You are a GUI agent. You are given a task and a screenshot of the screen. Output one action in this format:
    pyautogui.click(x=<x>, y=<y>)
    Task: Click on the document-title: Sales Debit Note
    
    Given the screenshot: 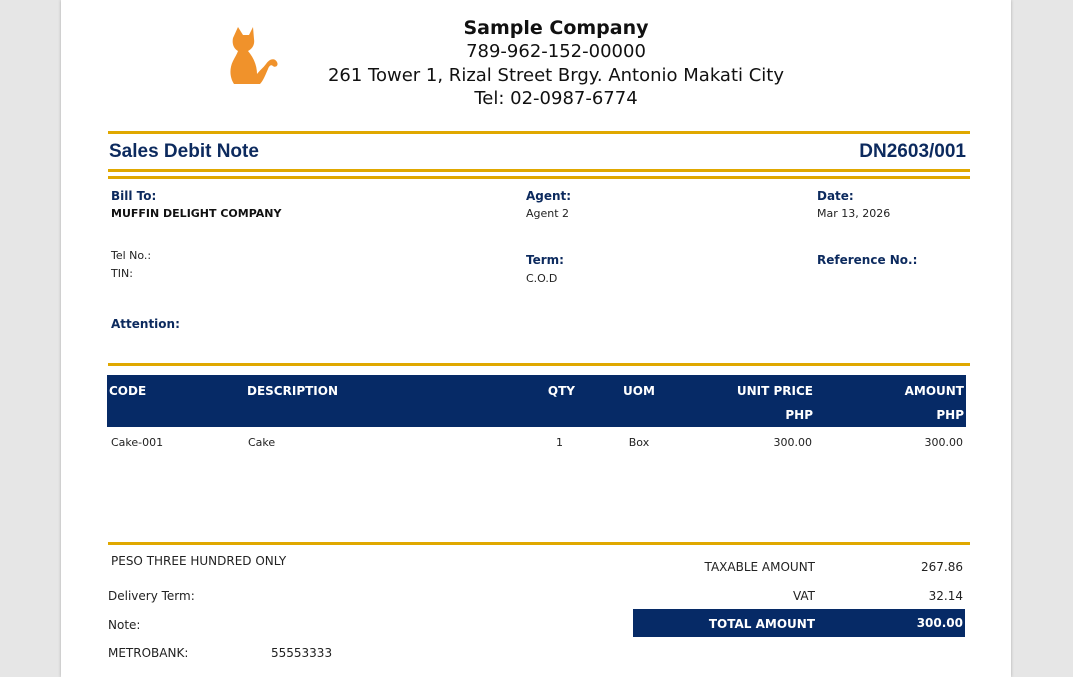 What is the action you would take?
    pyautogui.click(x=184, y=151)
    